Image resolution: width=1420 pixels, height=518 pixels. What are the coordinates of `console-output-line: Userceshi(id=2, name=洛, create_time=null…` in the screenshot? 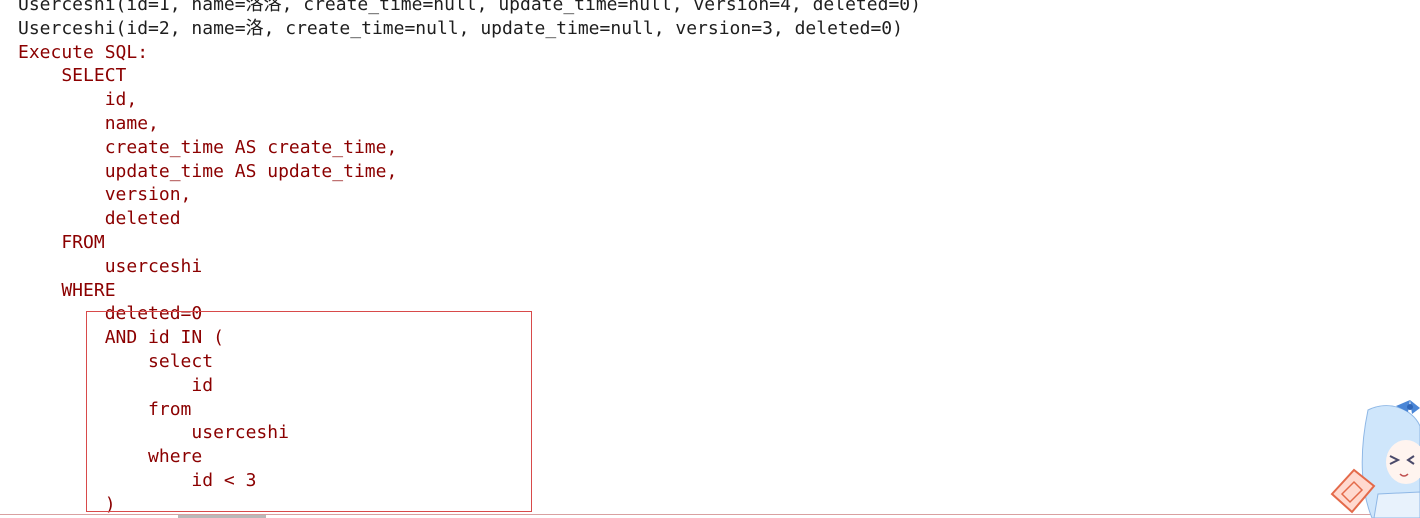 It's located at (460, 28).